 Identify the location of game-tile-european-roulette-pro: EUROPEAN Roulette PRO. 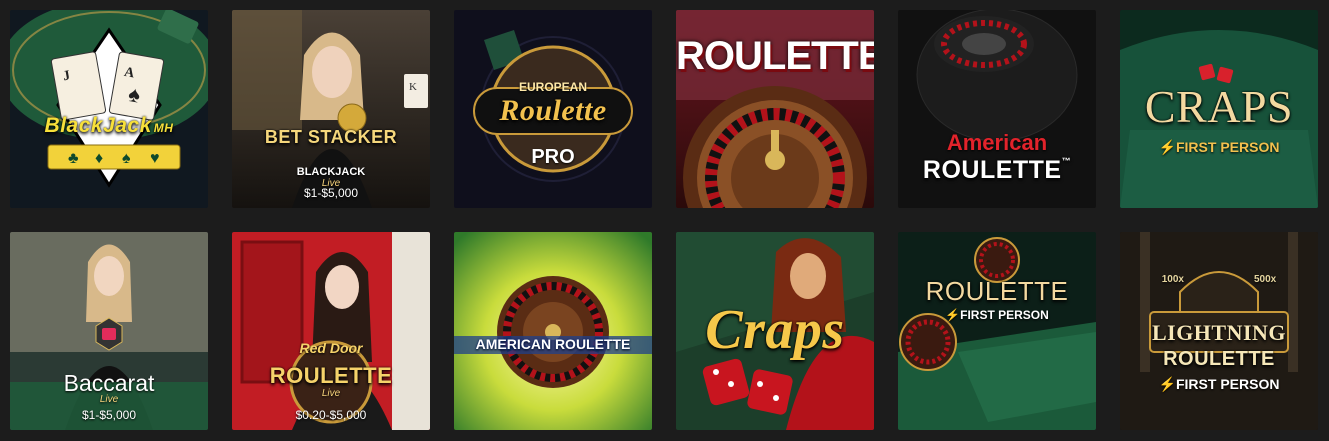
(553, 109).